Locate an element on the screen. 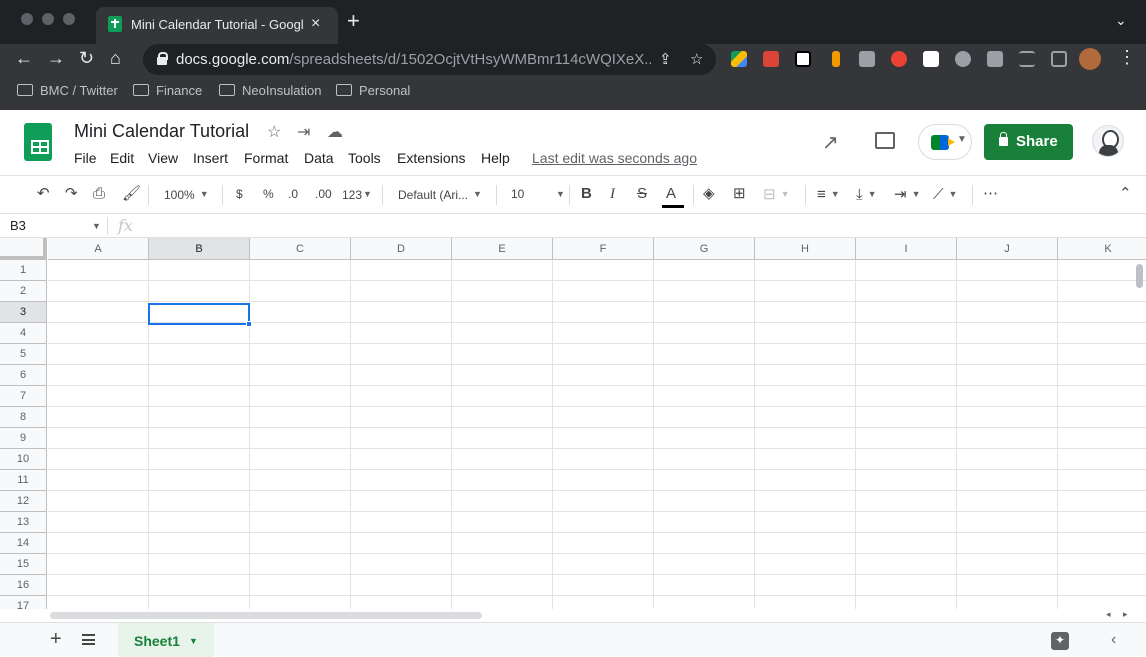 This screenshot has height=657, width=1146. percent-format-button: % is located at coordinates (268, 194).